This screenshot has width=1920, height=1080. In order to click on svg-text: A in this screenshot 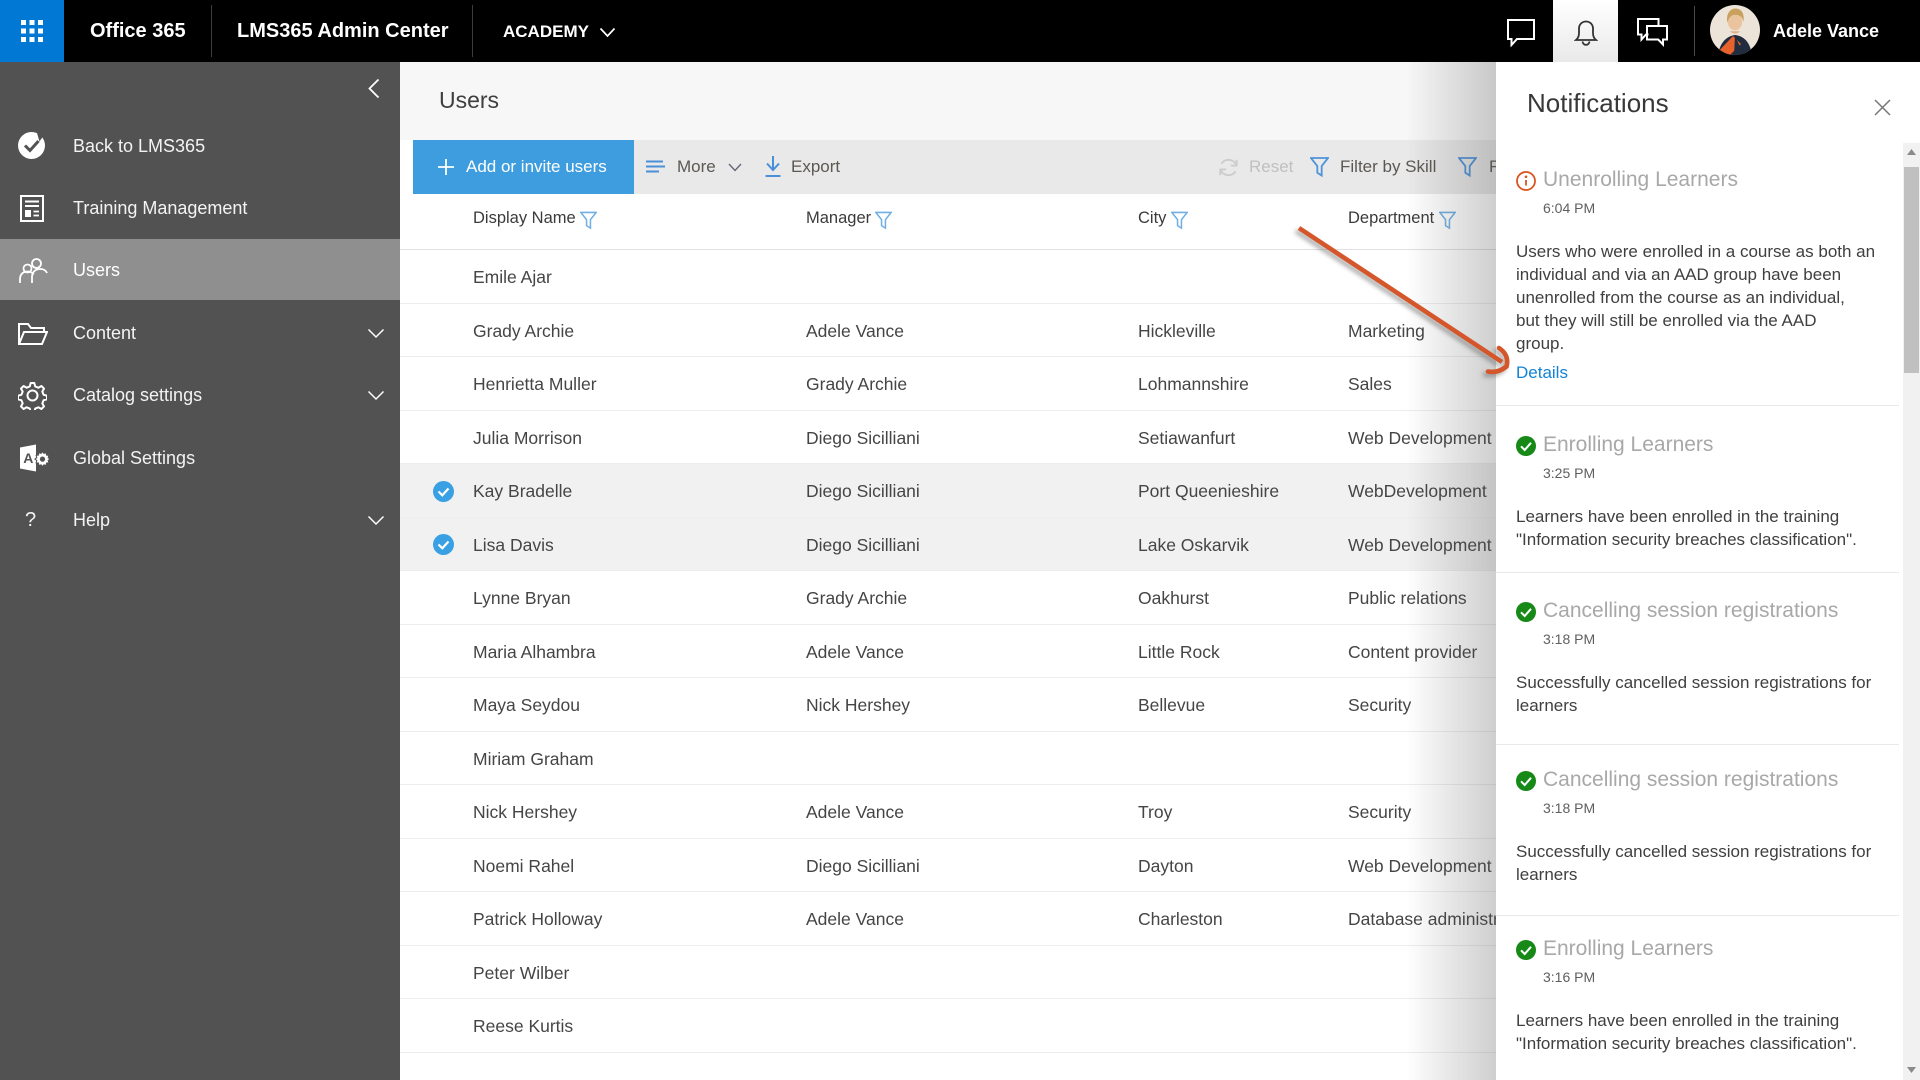, I will do `click(28, 458)`.